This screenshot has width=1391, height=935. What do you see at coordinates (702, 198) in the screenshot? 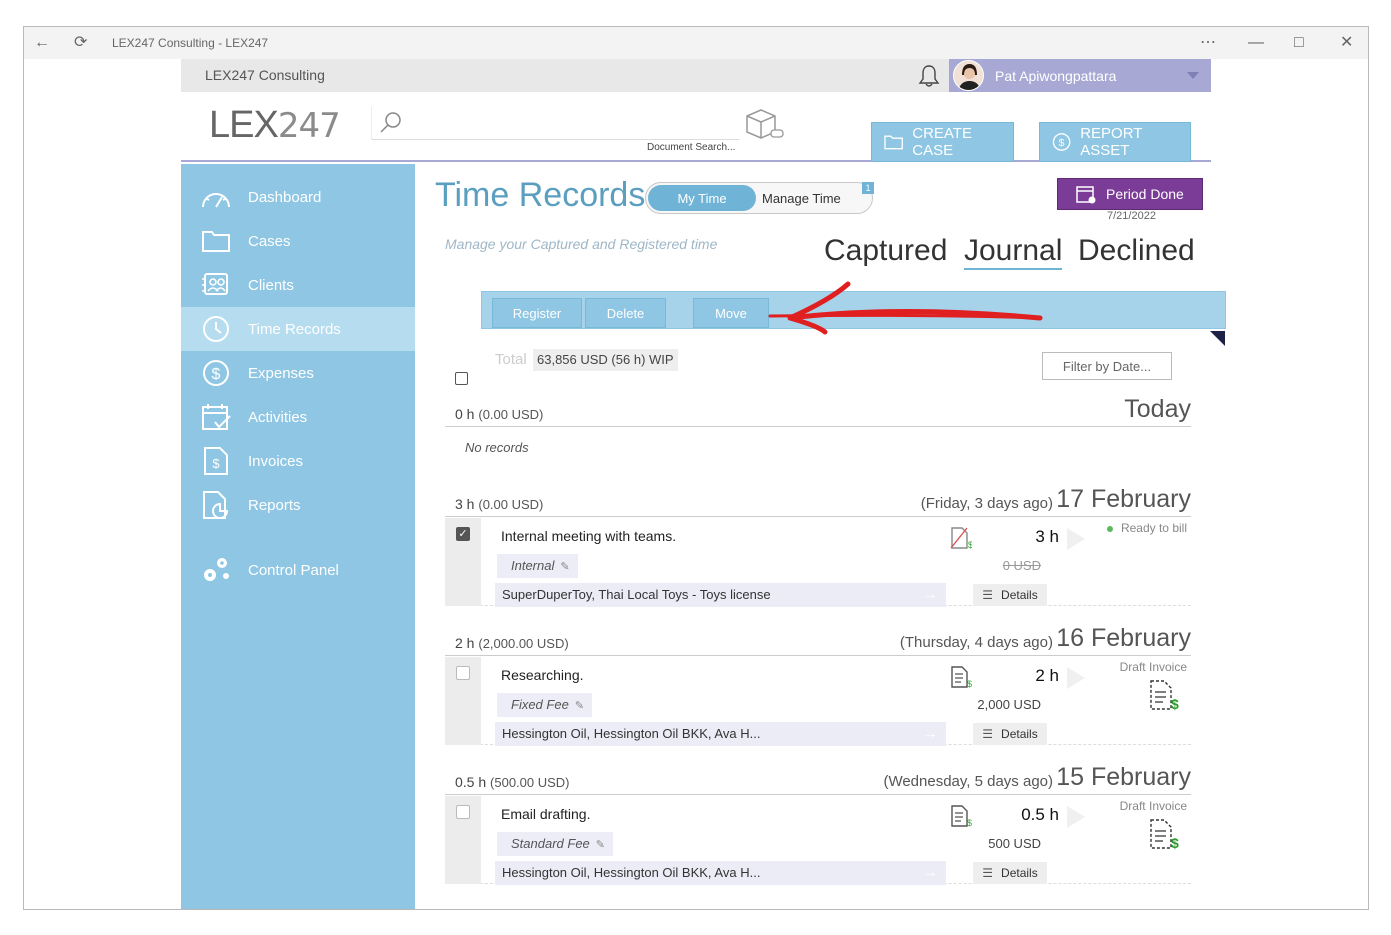
I see `my-time-toggle: My Time` at bounding box center [702, 198].